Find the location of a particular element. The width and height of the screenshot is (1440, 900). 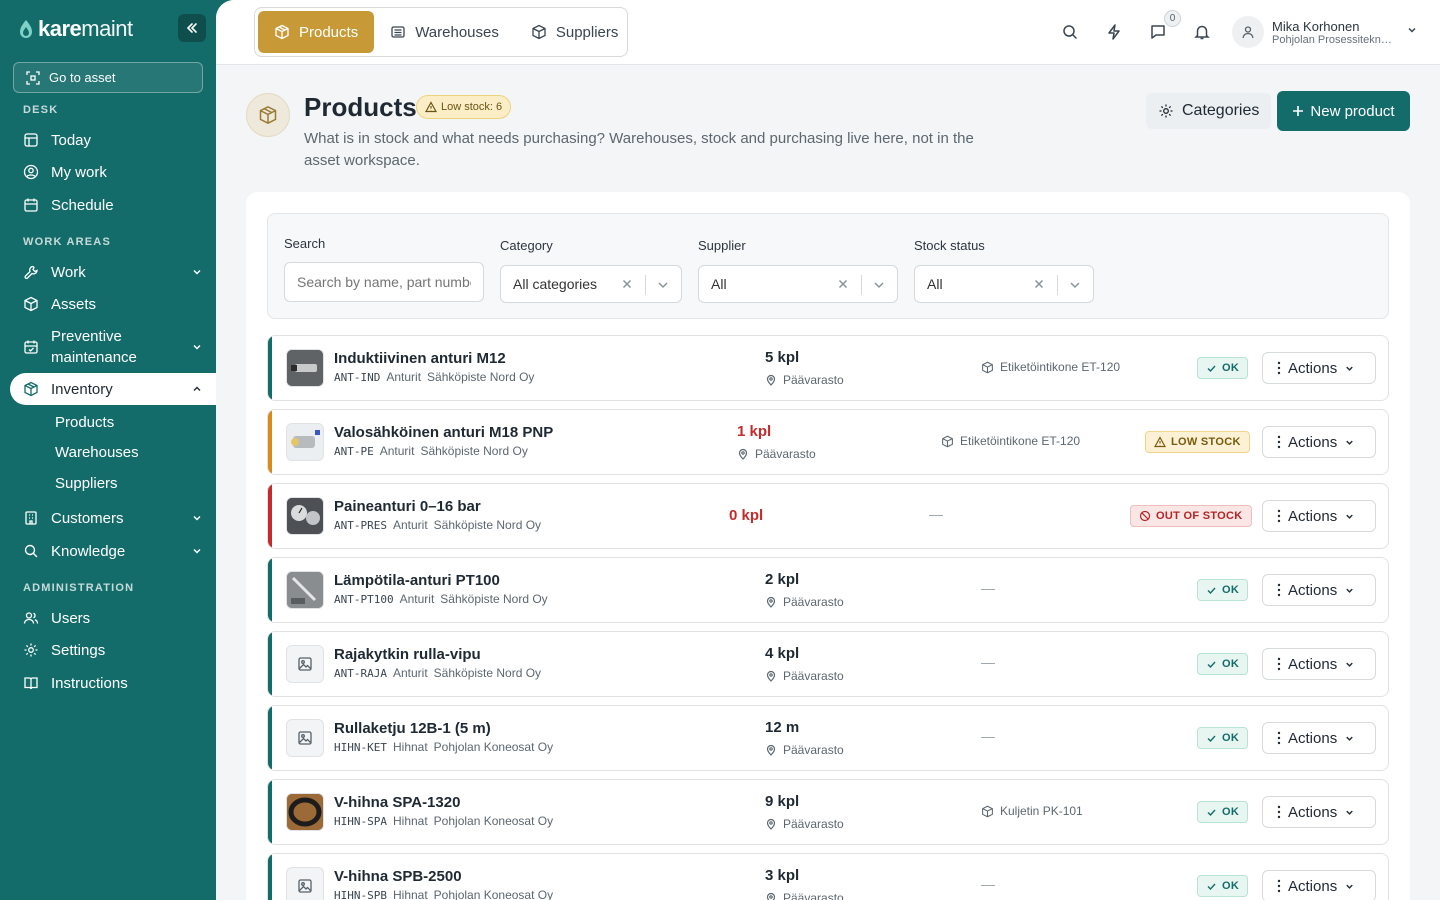

product-category: Anturit is located at coordinates (404, 377).